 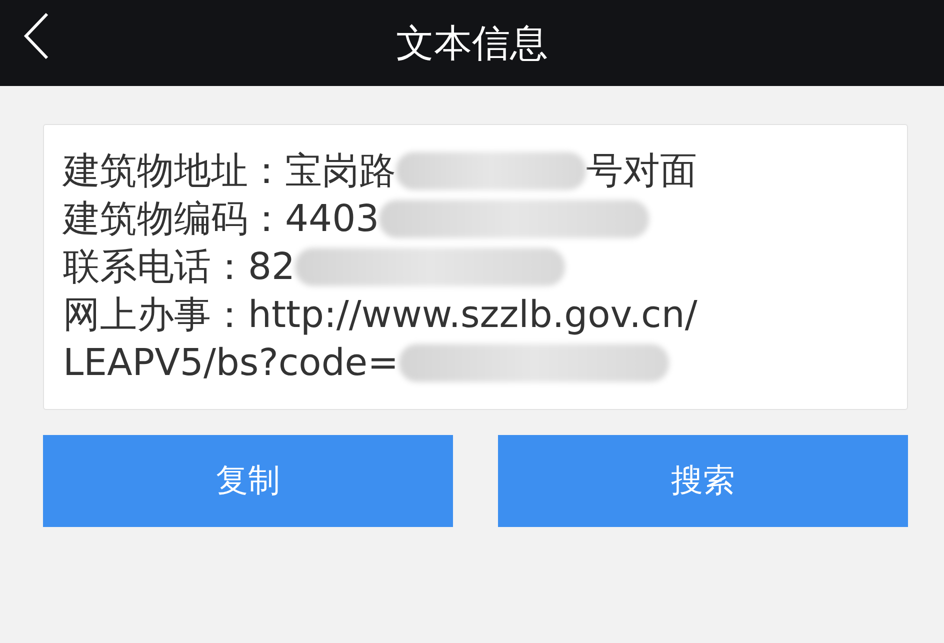 What do you see at coordinates (231, 363) in the screenshot?
I see `message-text: LEAPV5/bs?code=` at bounding box center [231, 363].